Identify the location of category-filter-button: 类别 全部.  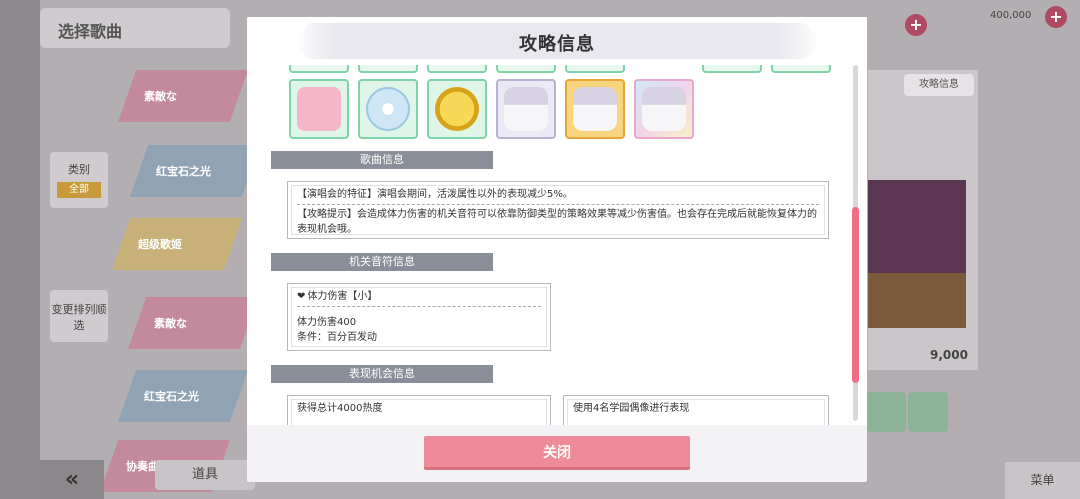
(79, 180).